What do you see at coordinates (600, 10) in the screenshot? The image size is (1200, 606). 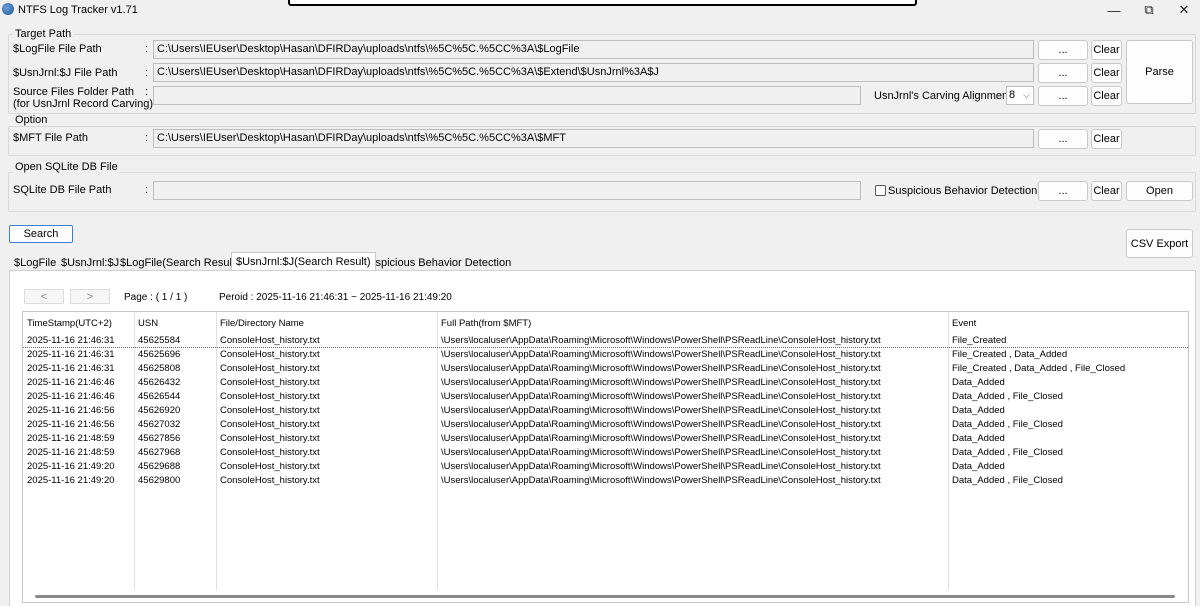 I see `title-bar: NTFS Log Tracker v1.71 — ⧉ ✕` at bounding box center [600, 10].